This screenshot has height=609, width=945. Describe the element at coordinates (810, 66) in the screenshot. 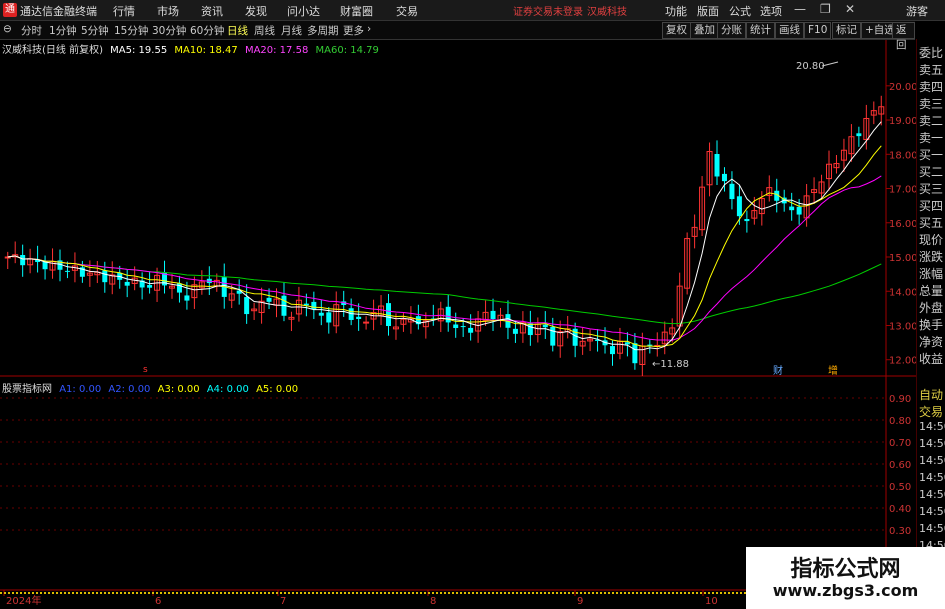

I see `high-annotation: 20.80` at that location.